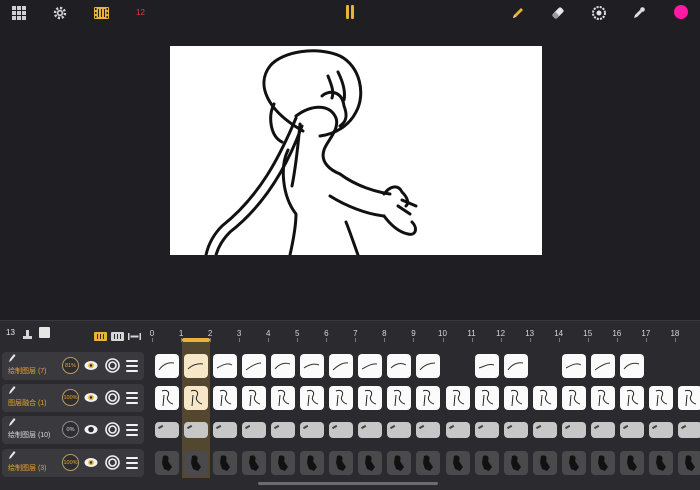 This screenshot has height=490, width=700. I want to click on fps-label: 12, so click(140, 12).